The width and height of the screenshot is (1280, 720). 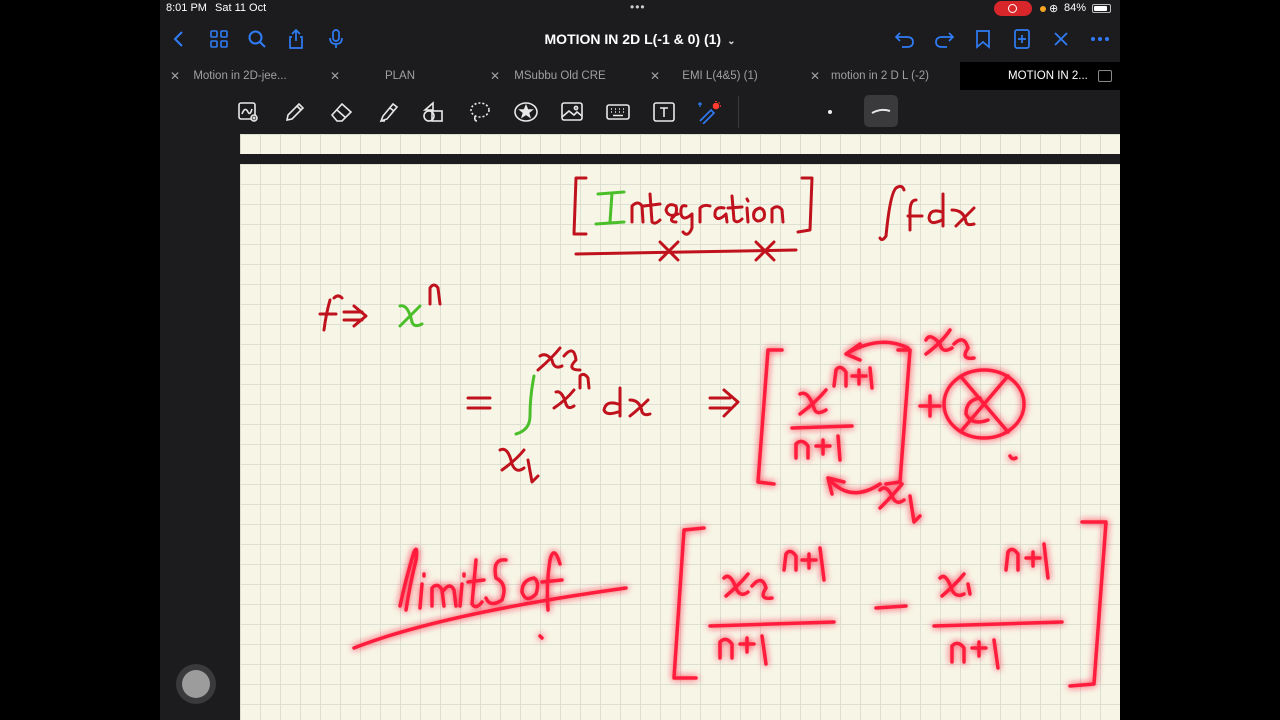 What do you see at coordinates (983, 39) in the screenshot?
I see `bookmark-icon` at bounding box center [983, 39].